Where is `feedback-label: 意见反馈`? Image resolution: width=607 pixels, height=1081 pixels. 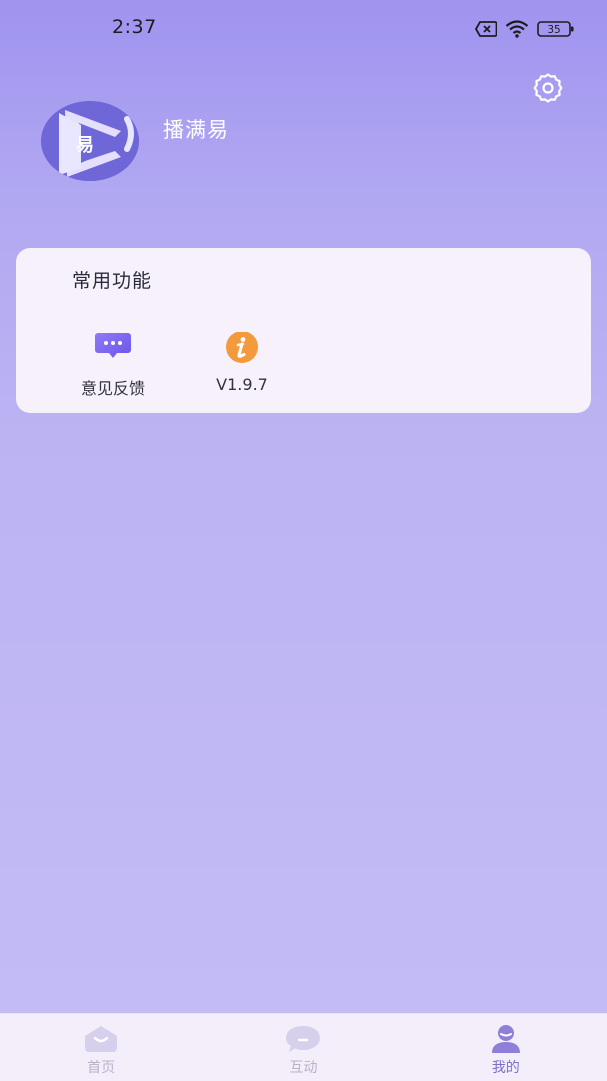
feedback-label: 意见反馈 is located at coordinates (112, 388).